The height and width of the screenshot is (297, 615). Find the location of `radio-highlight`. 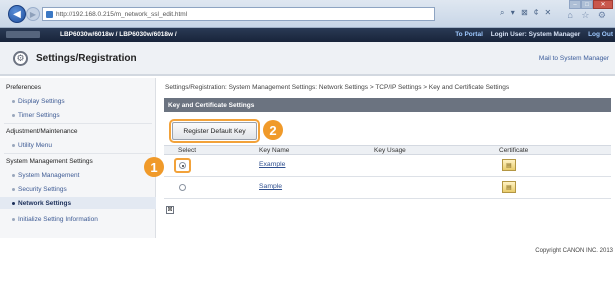

radio-highlight is located at coordinates (182, 165).